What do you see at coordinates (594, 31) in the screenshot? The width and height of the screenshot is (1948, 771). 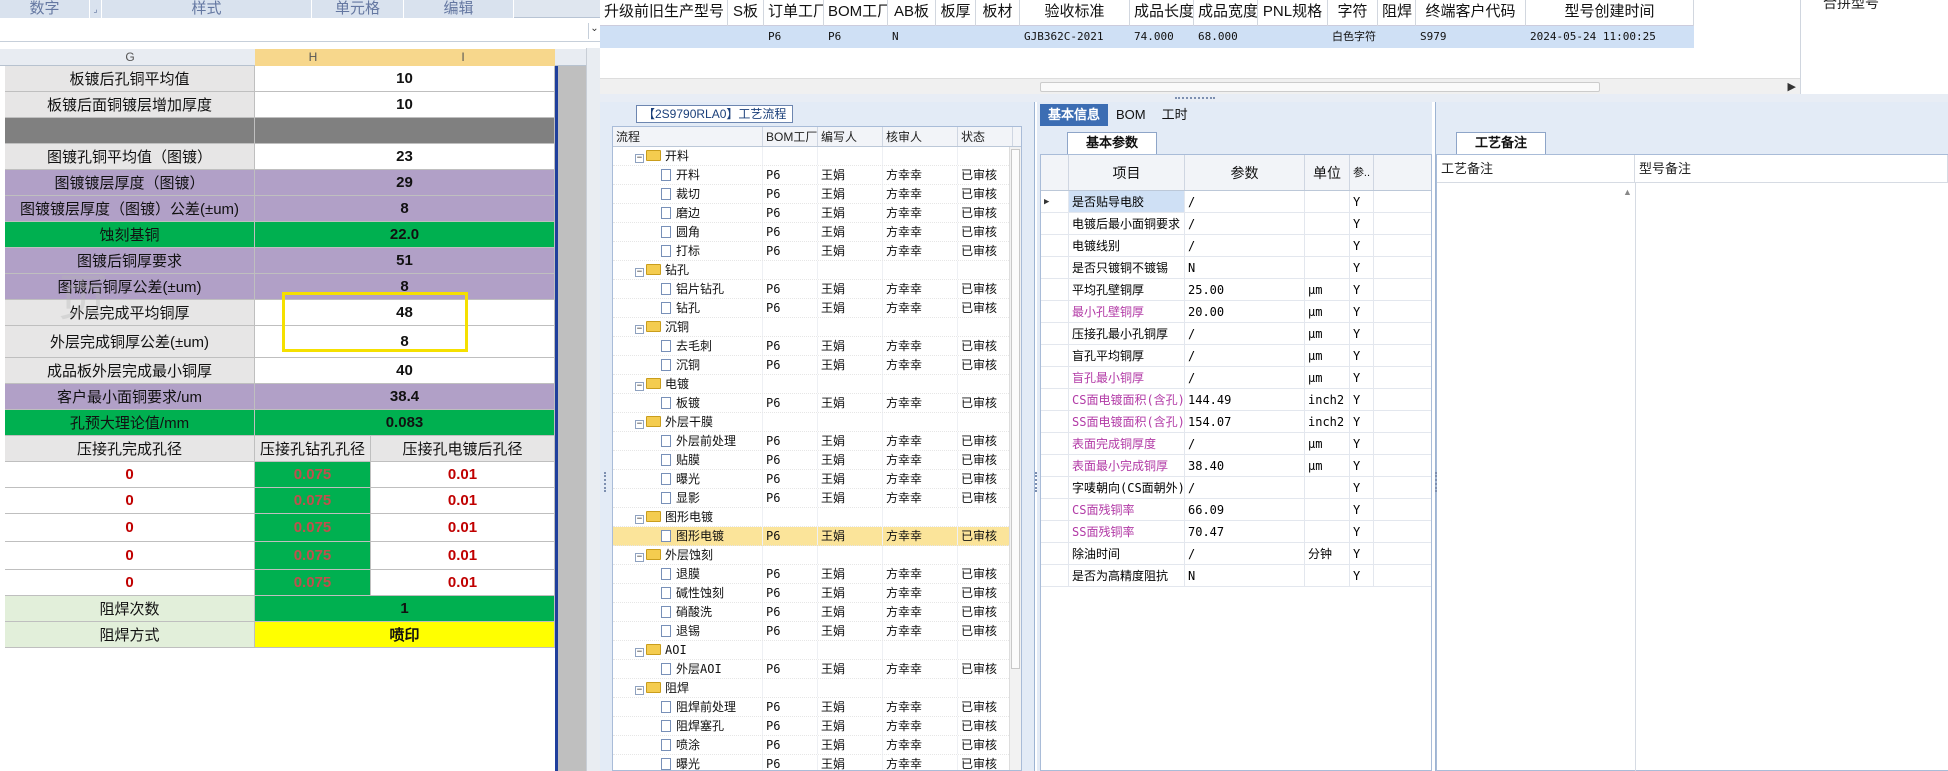 I see `formula-expand-icon: ⌄` at bounding box center [594, 31].